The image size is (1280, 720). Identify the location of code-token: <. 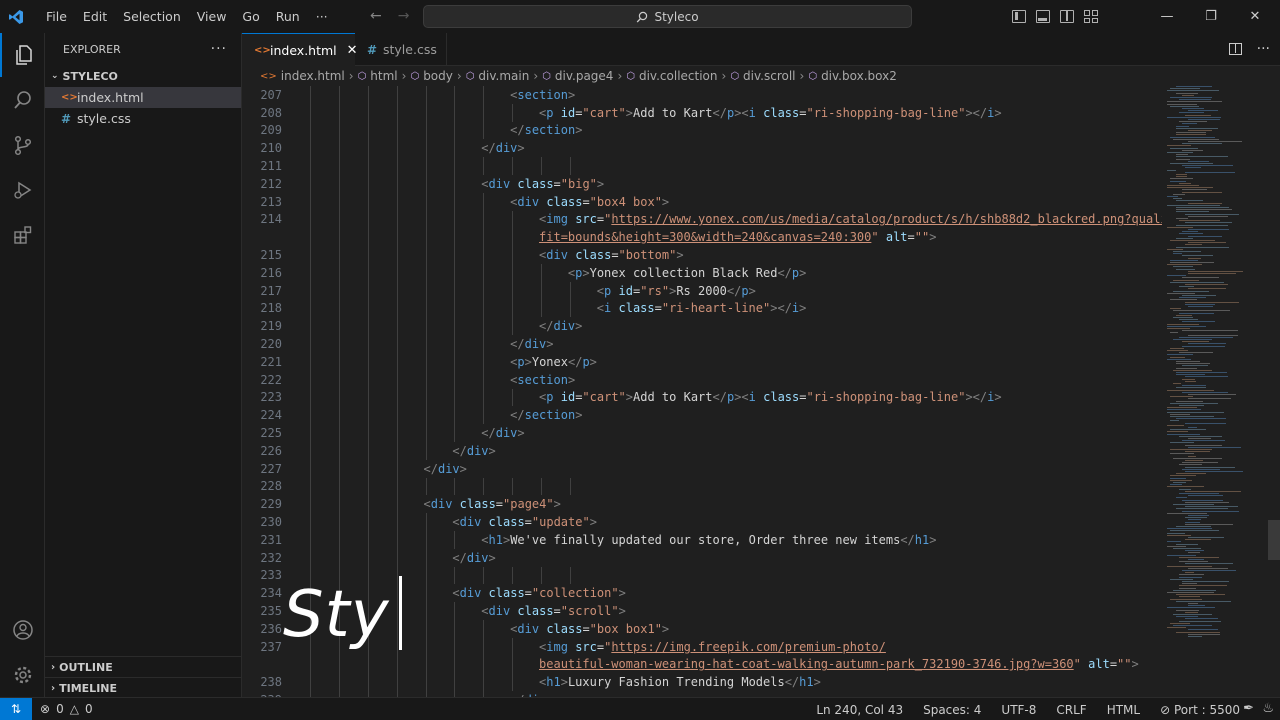
(745, 112).